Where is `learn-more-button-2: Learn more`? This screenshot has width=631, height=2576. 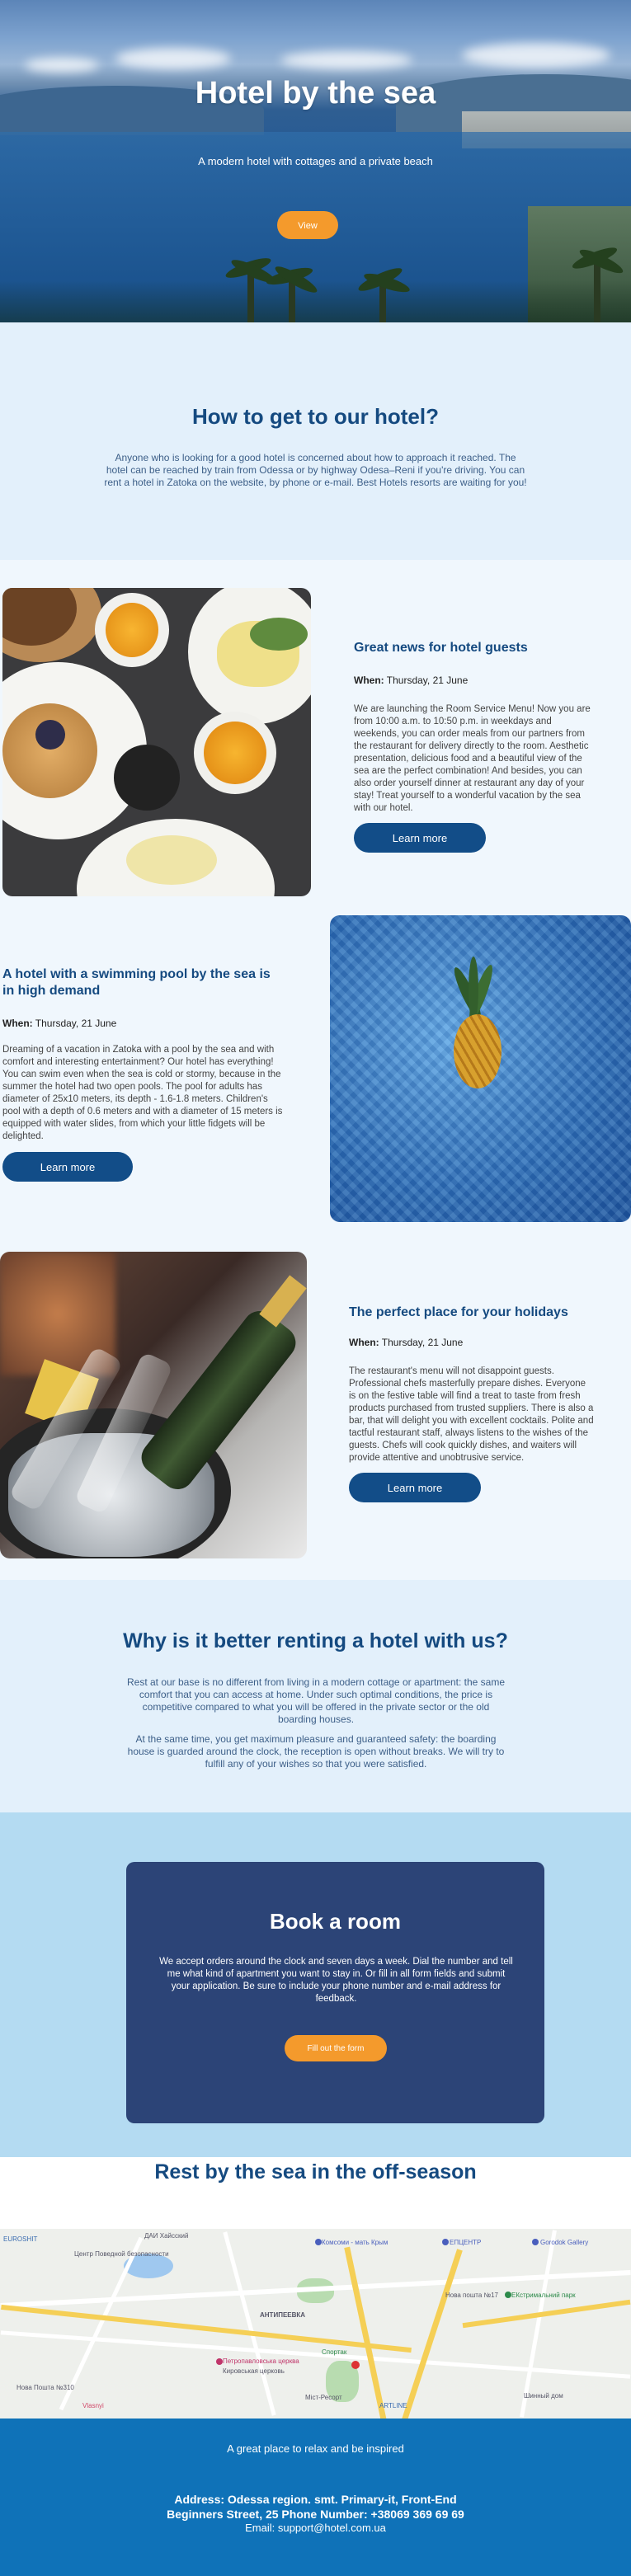
learn-more-button-2: Learn more is located at coordinates (67, 1167).